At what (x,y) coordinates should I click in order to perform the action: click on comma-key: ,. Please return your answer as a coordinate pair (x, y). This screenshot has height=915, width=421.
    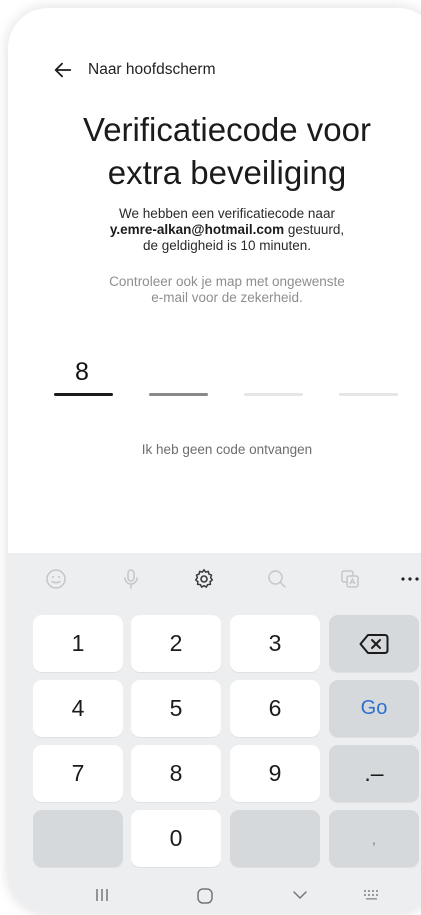
    Looking at the image, I should click on (374, 838).